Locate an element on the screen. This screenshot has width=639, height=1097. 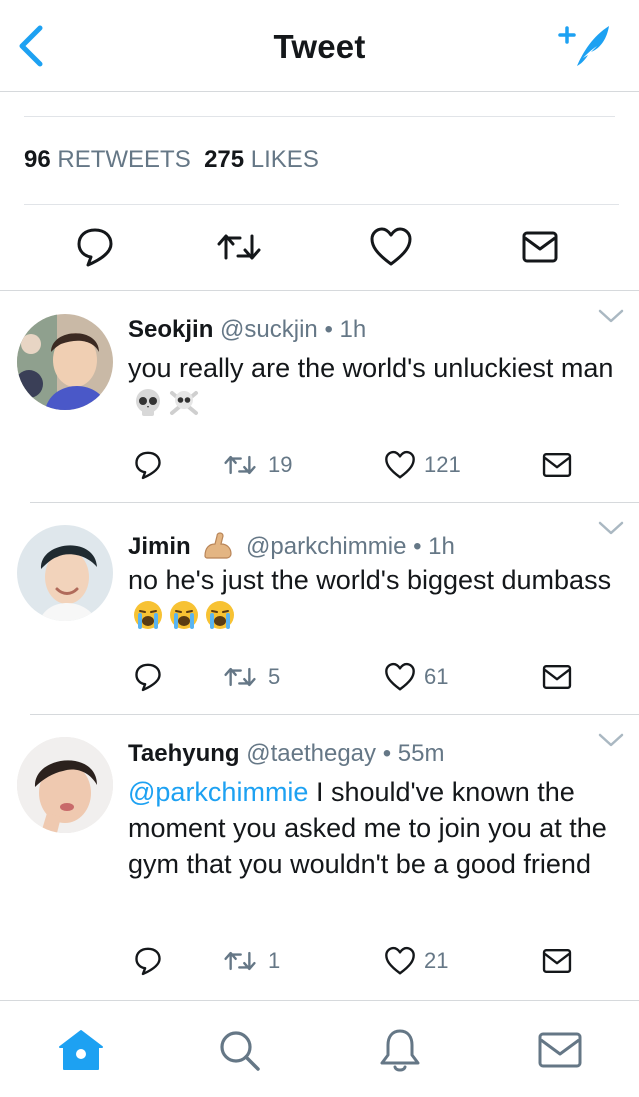
home-icon is located at coordinates (81, 1050).